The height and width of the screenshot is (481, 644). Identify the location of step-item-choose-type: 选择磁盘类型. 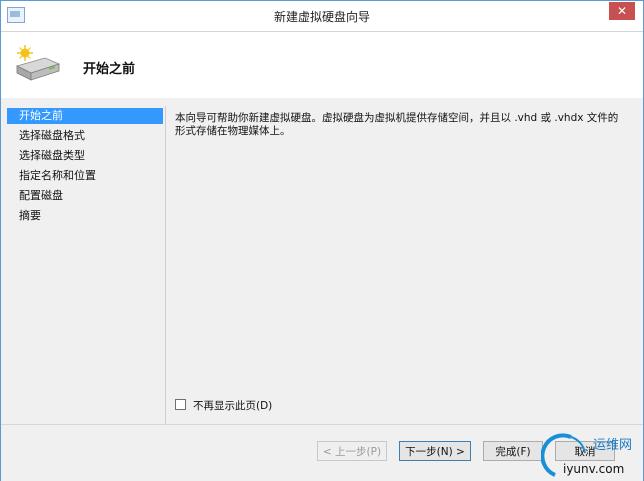
(85, 156).